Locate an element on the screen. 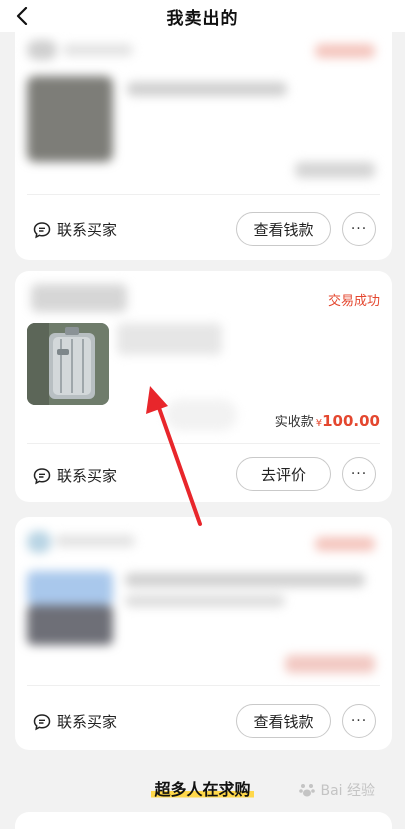 The height and width of the screenshot is (829, 405). product-thumbnail is located at coordinates (68, 364).